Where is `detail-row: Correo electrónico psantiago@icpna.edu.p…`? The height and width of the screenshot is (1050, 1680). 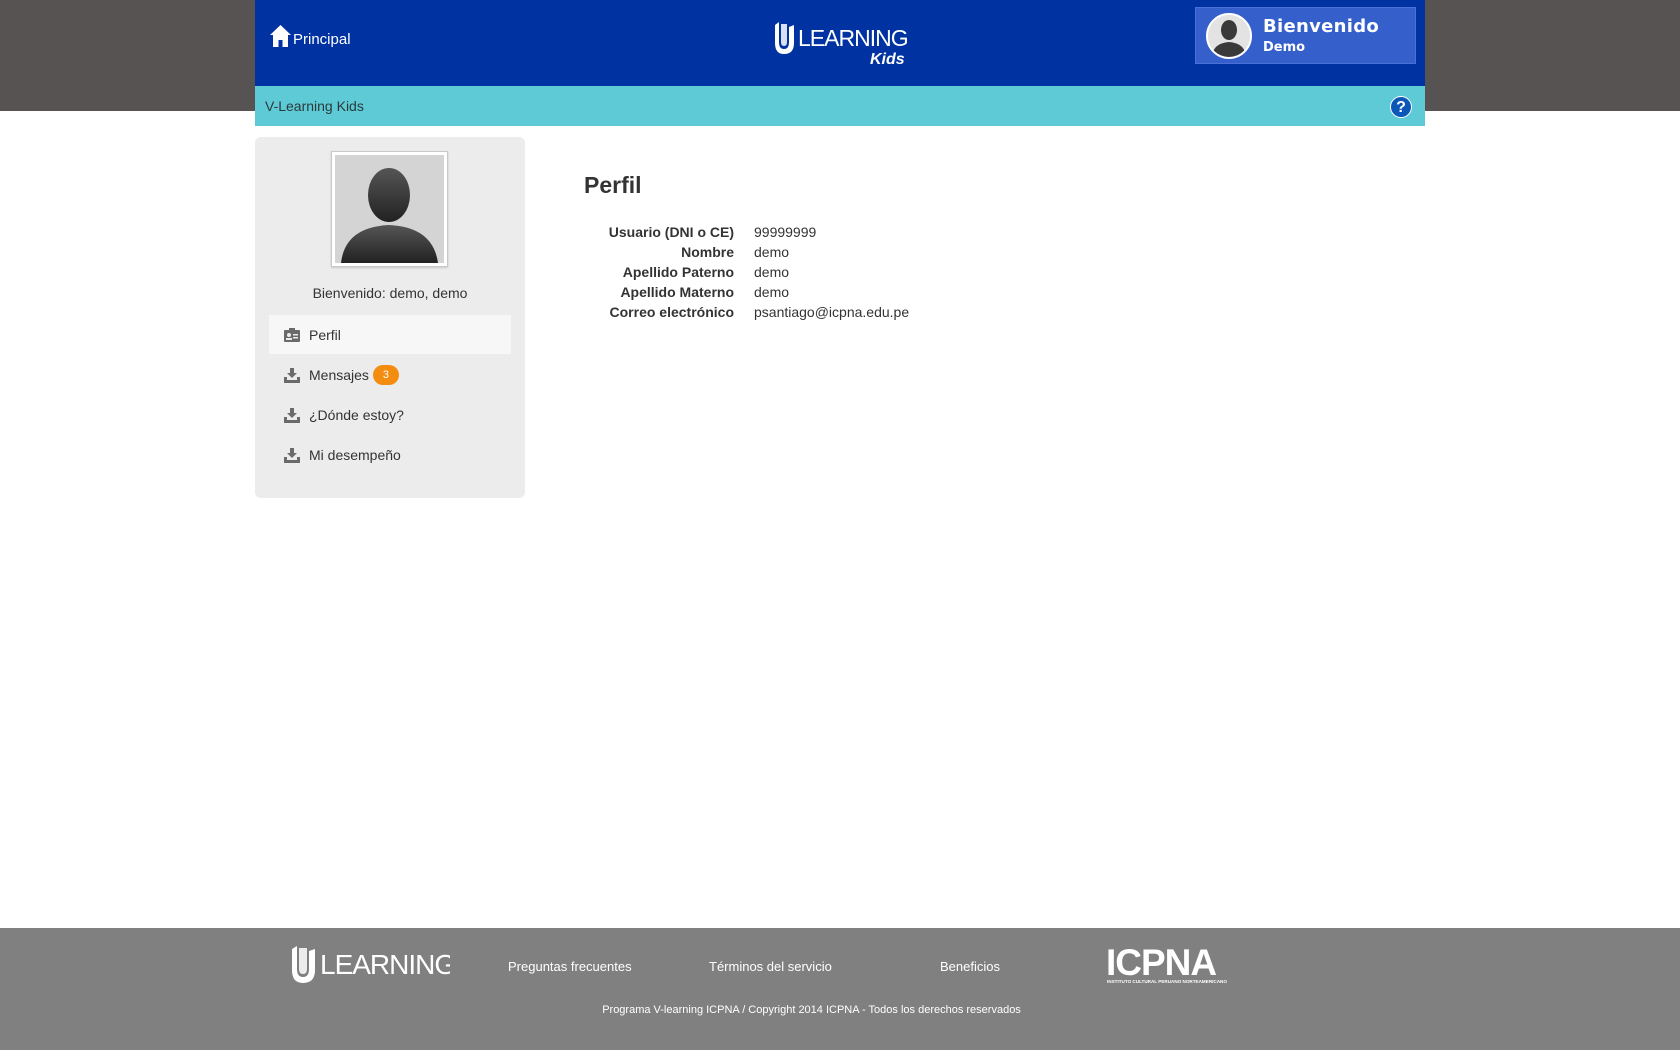
detail-row: Correo electrónico psantiago@icpna.edu.p… is located at coordinates (864, 312).